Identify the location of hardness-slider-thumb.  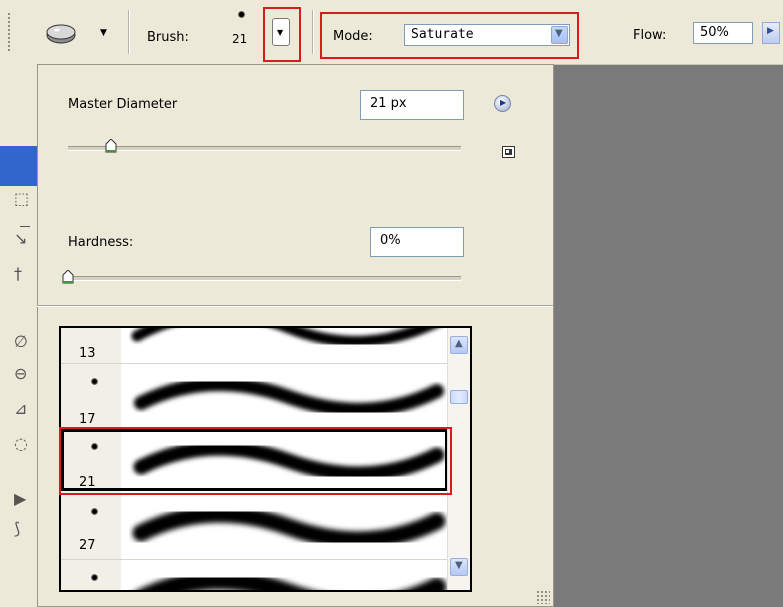
(68, 277).